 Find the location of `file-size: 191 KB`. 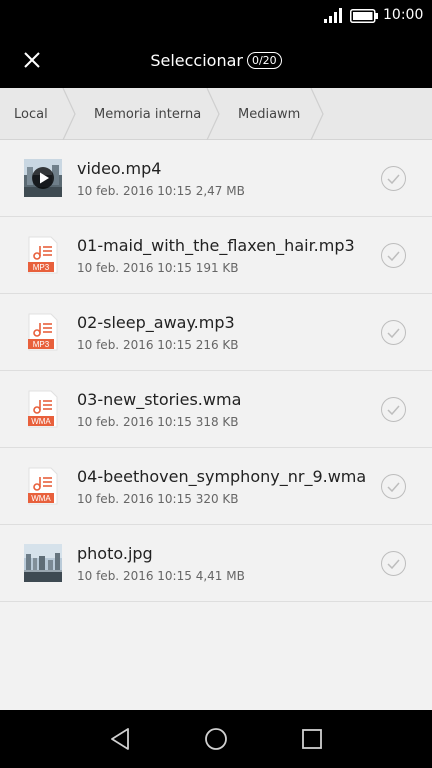

file-size: 191 KB is located at coordinates (217, 268).